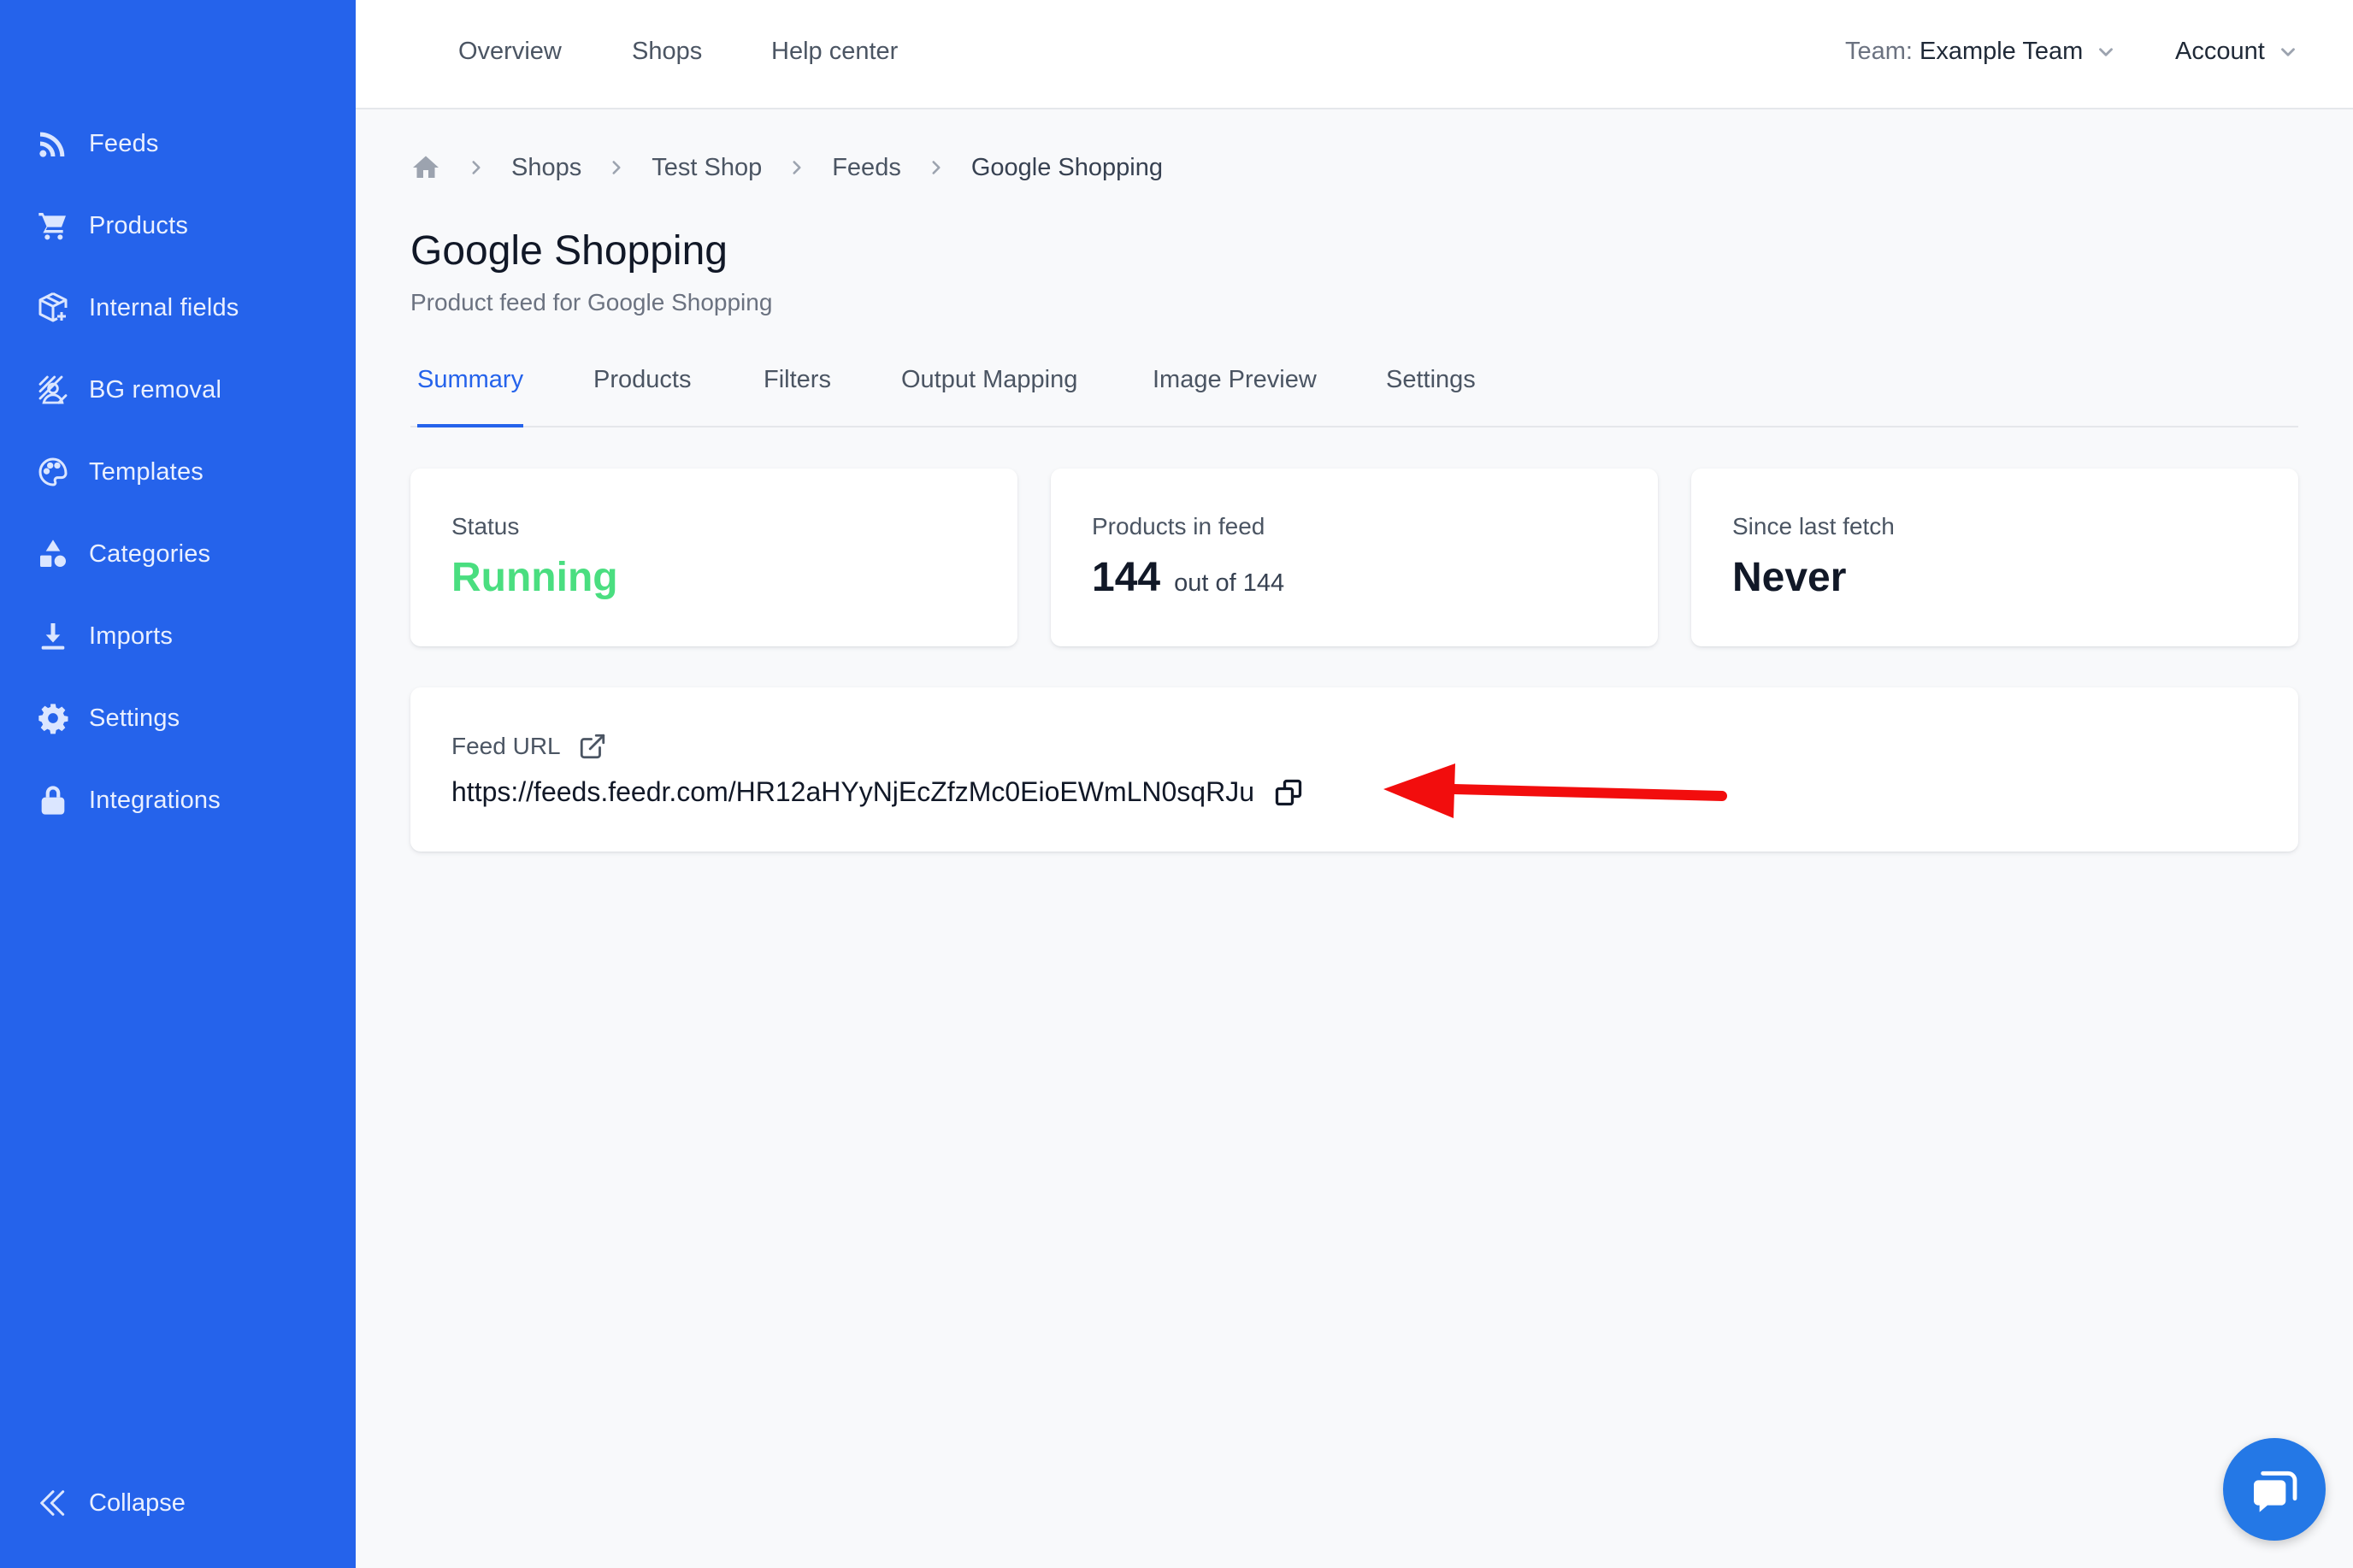 The height and width of the screenshot is (1568, 2353). I want to click on annotation-arrow-icon, so click(1555, 791).